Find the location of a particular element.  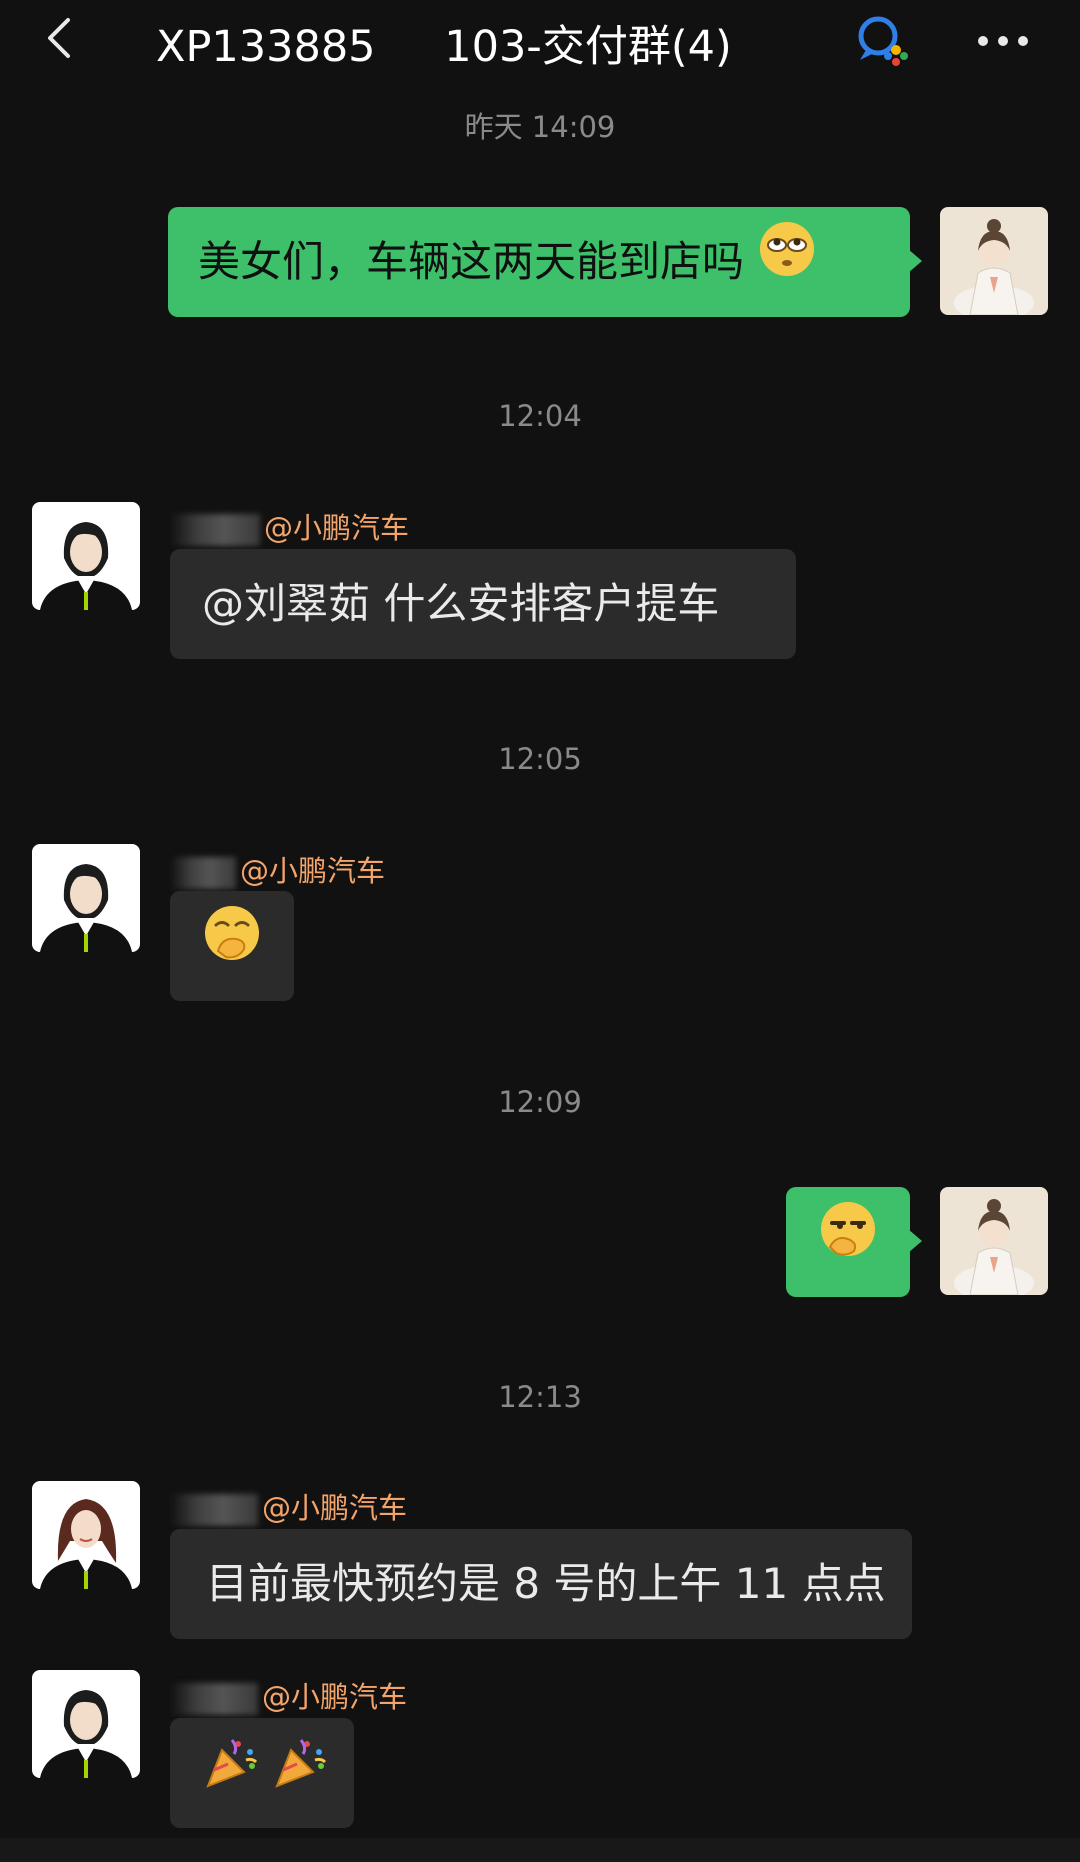

input-bar-edge is located at coordinates (540, 1850).